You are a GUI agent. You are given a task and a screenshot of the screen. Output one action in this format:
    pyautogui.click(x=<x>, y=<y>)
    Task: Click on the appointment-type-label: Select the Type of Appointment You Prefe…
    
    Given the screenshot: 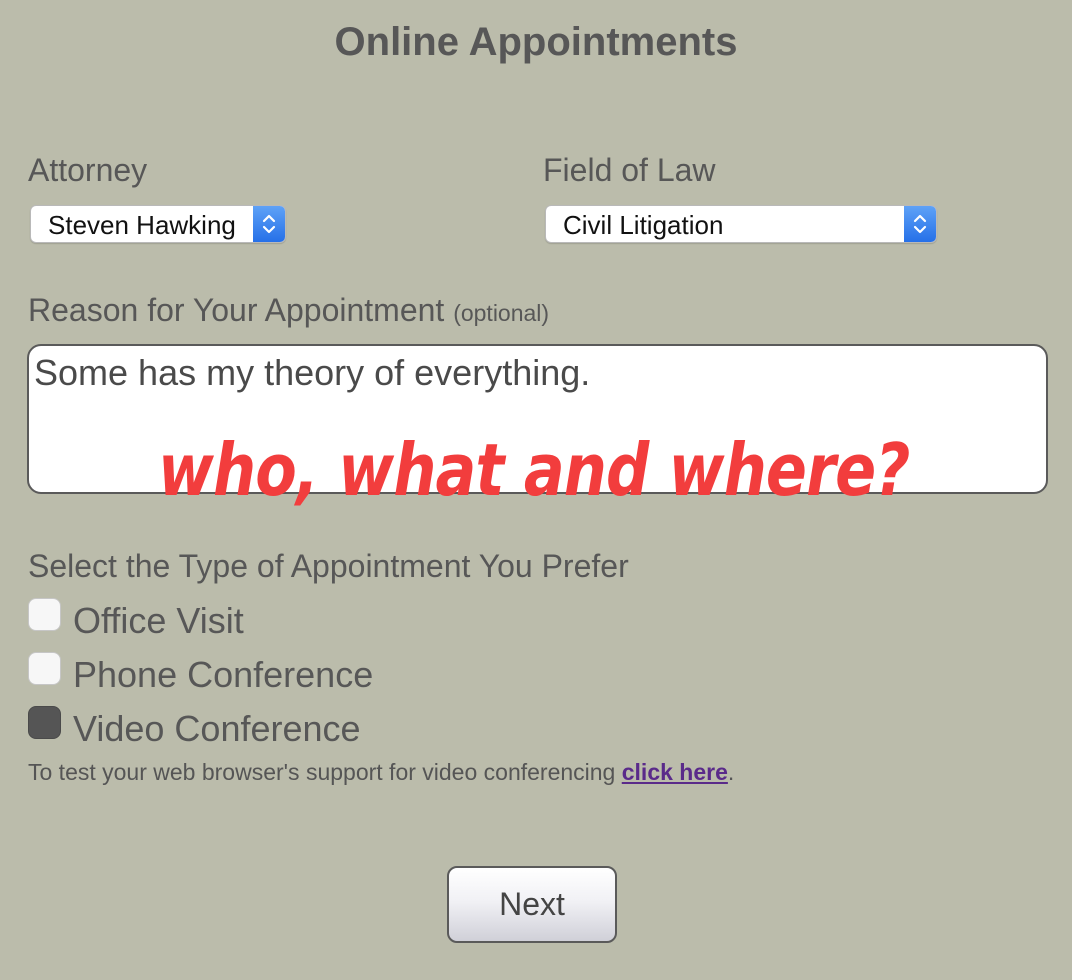 What is the action you would take?
    pyautogui.click(x=328, y=566)
    